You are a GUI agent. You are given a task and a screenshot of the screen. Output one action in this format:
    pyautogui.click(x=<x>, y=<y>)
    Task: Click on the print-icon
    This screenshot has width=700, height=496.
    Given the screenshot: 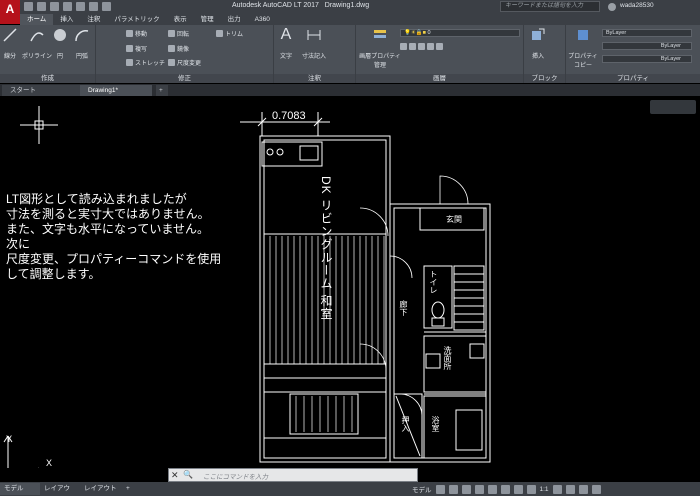 What is the action you would take?
    pyautogui.click(x=80, y=6)
    